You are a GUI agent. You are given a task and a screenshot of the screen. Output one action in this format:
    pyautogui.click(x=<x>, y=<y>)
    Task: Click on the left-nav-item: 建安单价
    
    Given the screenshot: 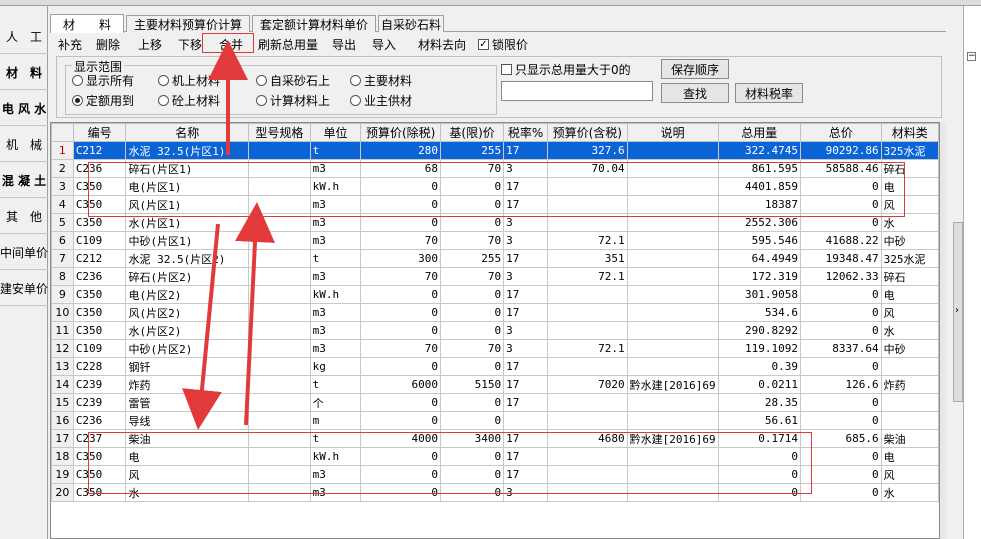 What is the action you would take?
    pyautogui.click(x=24, y=289)
    